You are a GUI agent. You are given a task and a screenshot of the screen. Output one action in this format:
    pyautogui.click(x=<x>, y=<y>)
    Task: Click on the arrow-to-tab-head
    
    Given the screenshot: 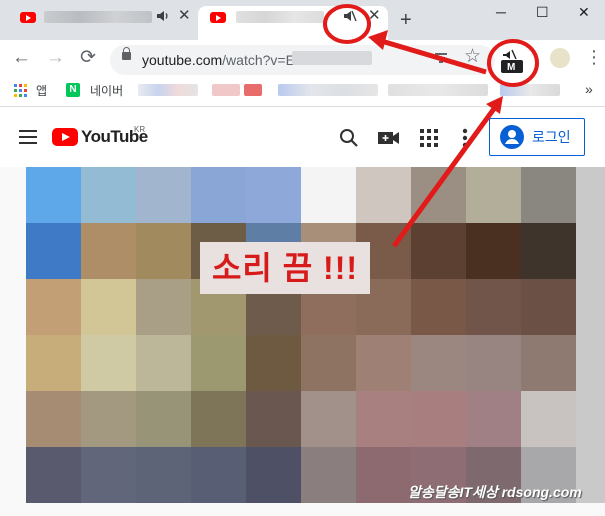 What is the action you would take?
    pyautogui.click(x=378, y=40)
    